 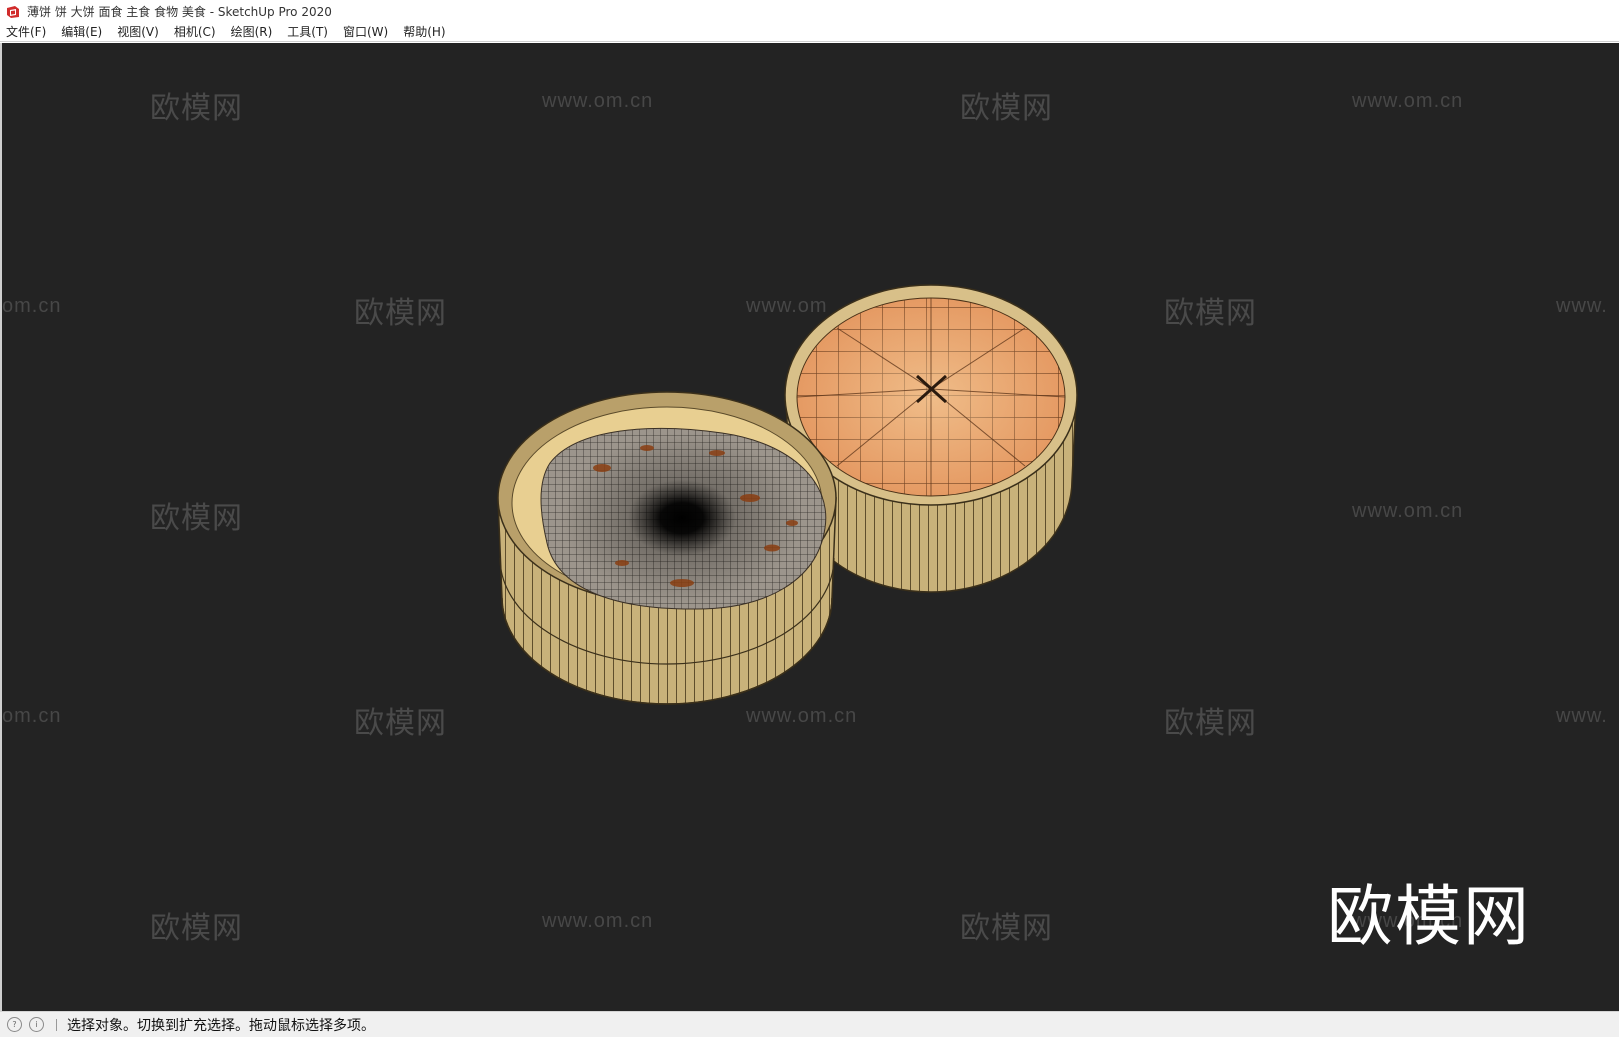 I want to click on geo-location-icon: ?, so click(x=14, y=1024).